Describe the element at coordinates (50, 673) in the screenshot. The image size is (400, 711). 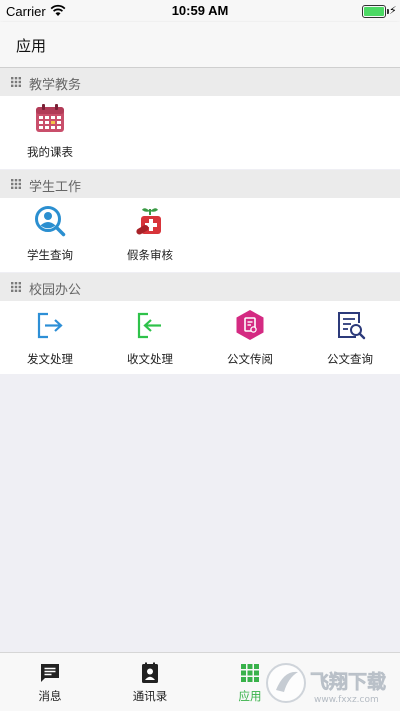
I see `message-icon` at that location.